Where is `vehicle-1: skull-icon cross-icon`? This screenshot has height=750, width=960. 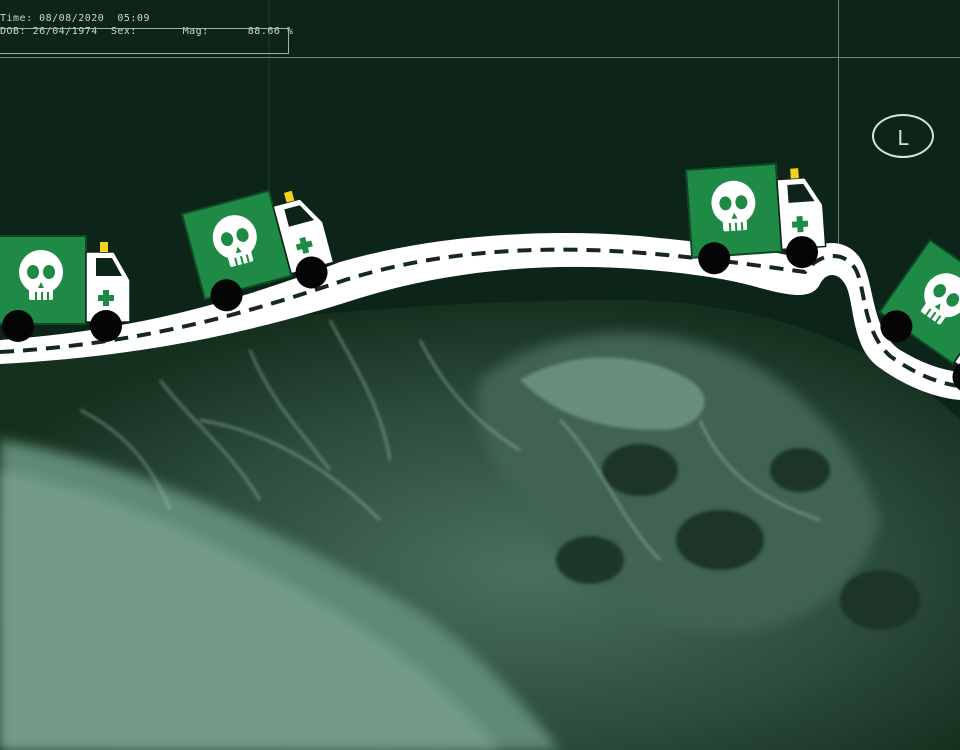
vehicle-1: skull-icon cross-icon is located at coordinates (65, 289).